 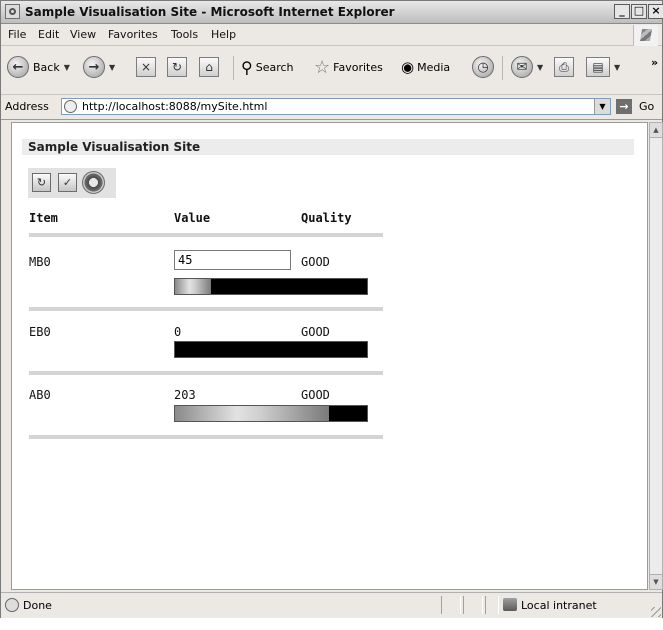 What do you see at coordinates (559, 605) in the screenshot?
I see `security-zone: Local intranet` at bounding box center [559, 605].